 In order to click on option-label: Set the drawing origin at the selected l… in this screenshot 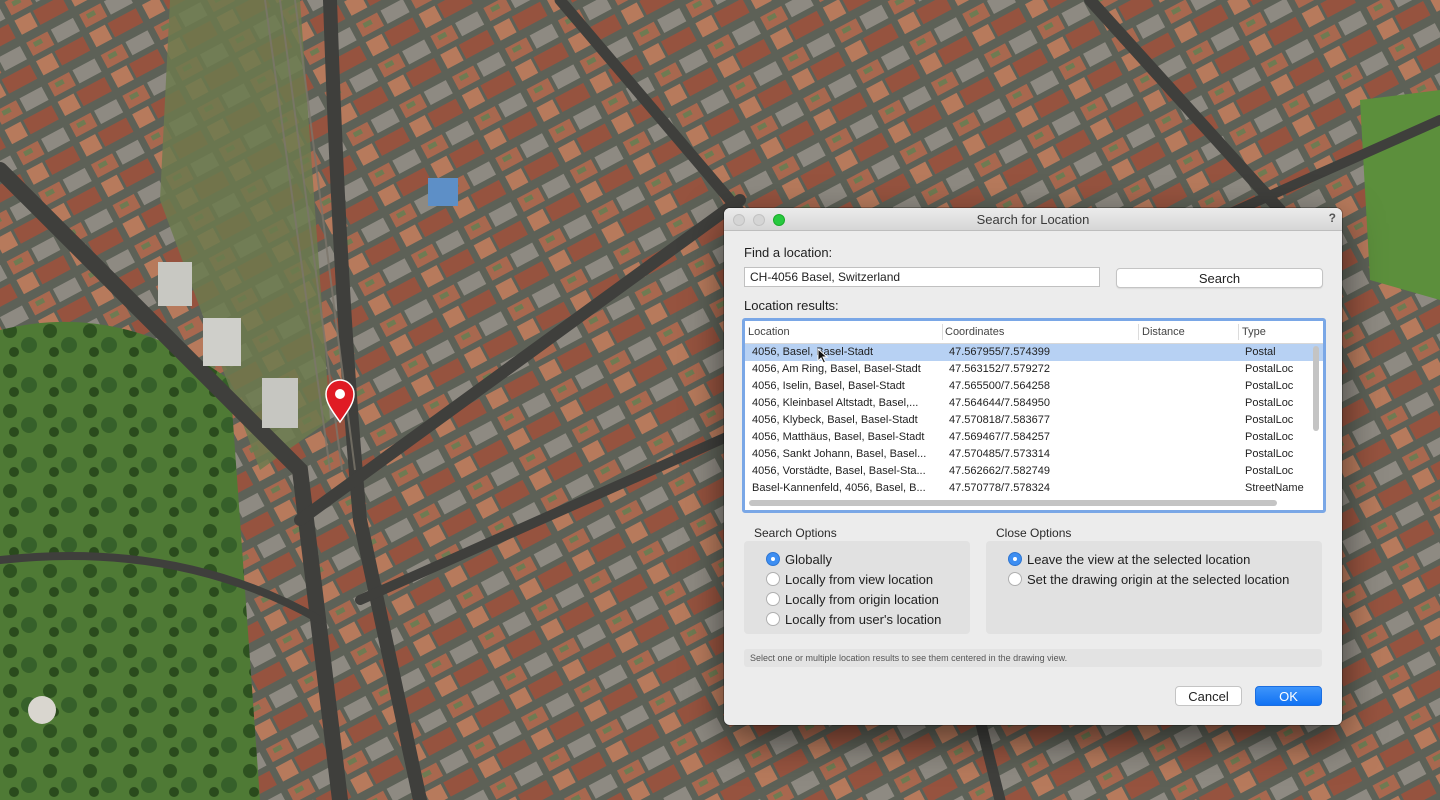, I will do `click(1158, 579)`.